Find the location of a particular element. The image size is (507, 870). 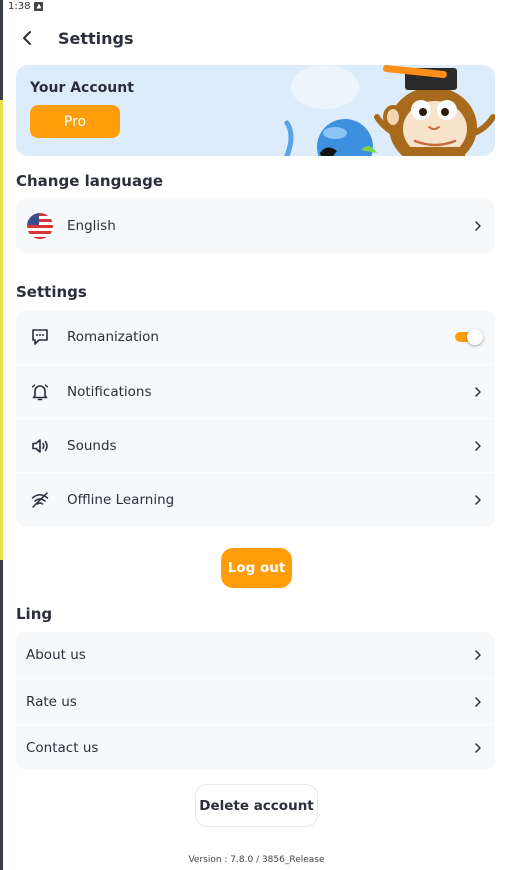

offline-learning-row: Offline Learning is located at coordinates (255, 499).